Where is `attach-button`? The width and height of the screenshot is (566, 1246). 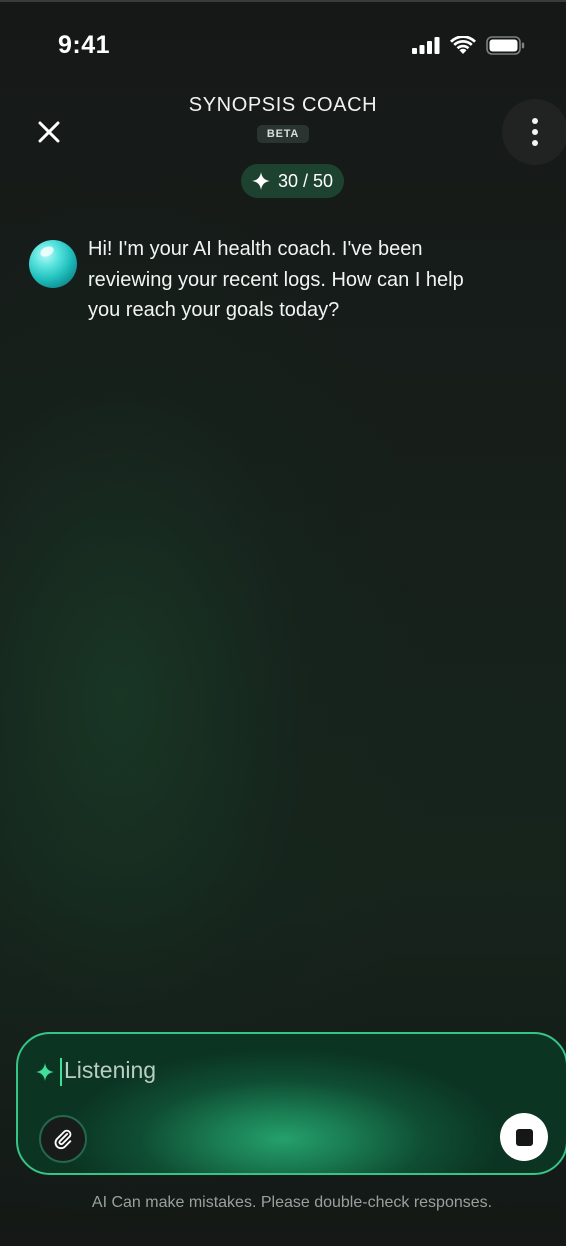 attach-button is located at coordinates (63, 1139).